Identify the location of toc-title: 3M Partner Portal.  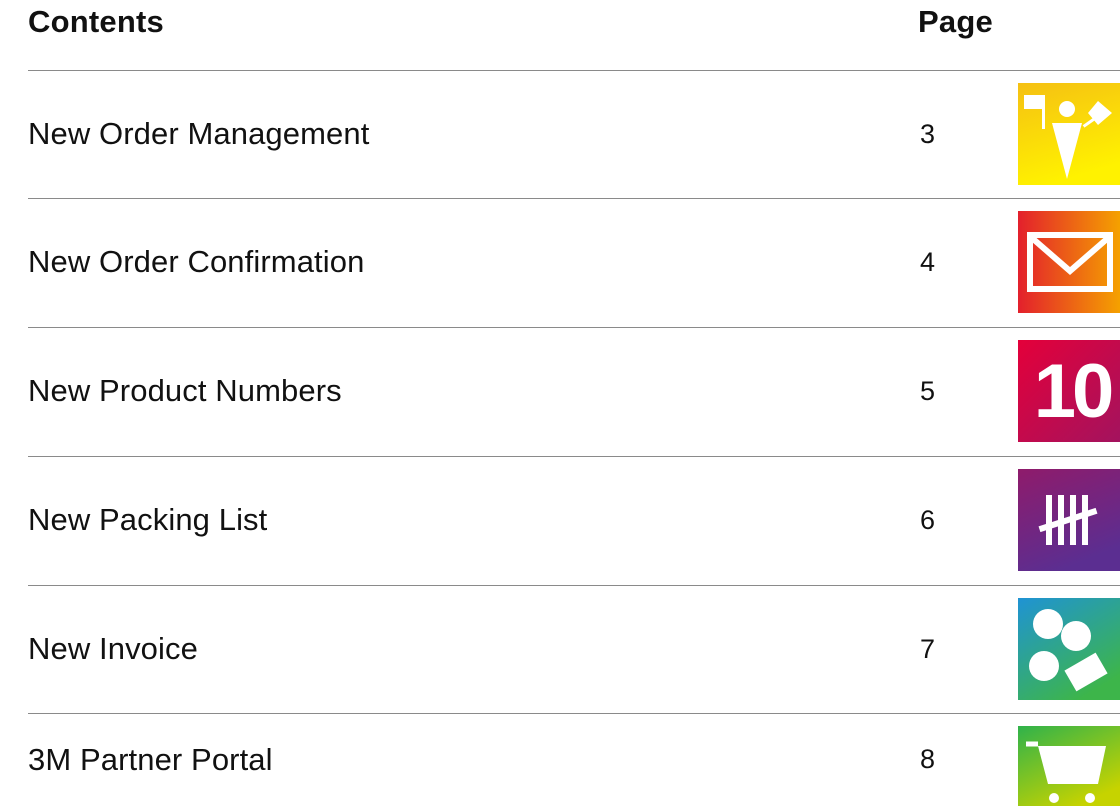
(150, 759).